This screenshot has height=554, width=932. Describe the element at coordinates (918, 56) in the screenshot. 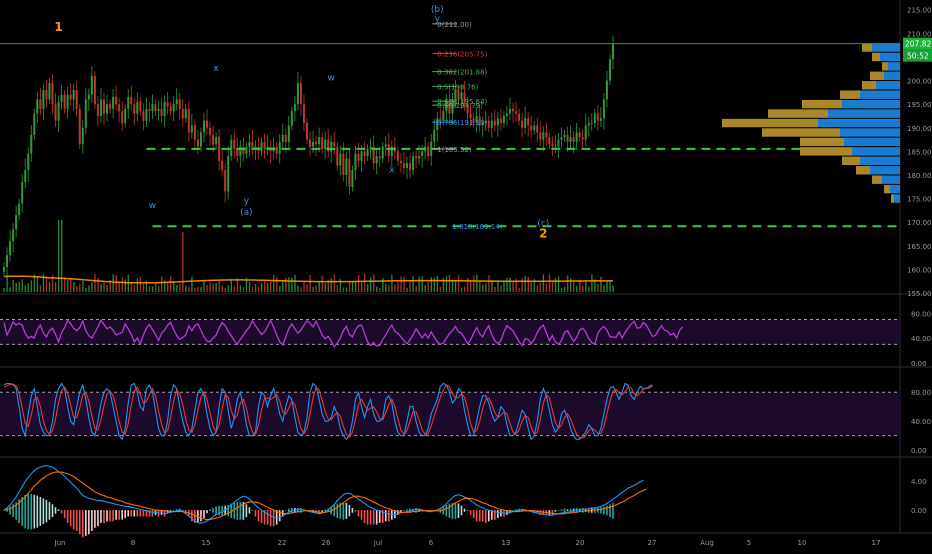

I see `timer-tag-label: 50:52` at that location.